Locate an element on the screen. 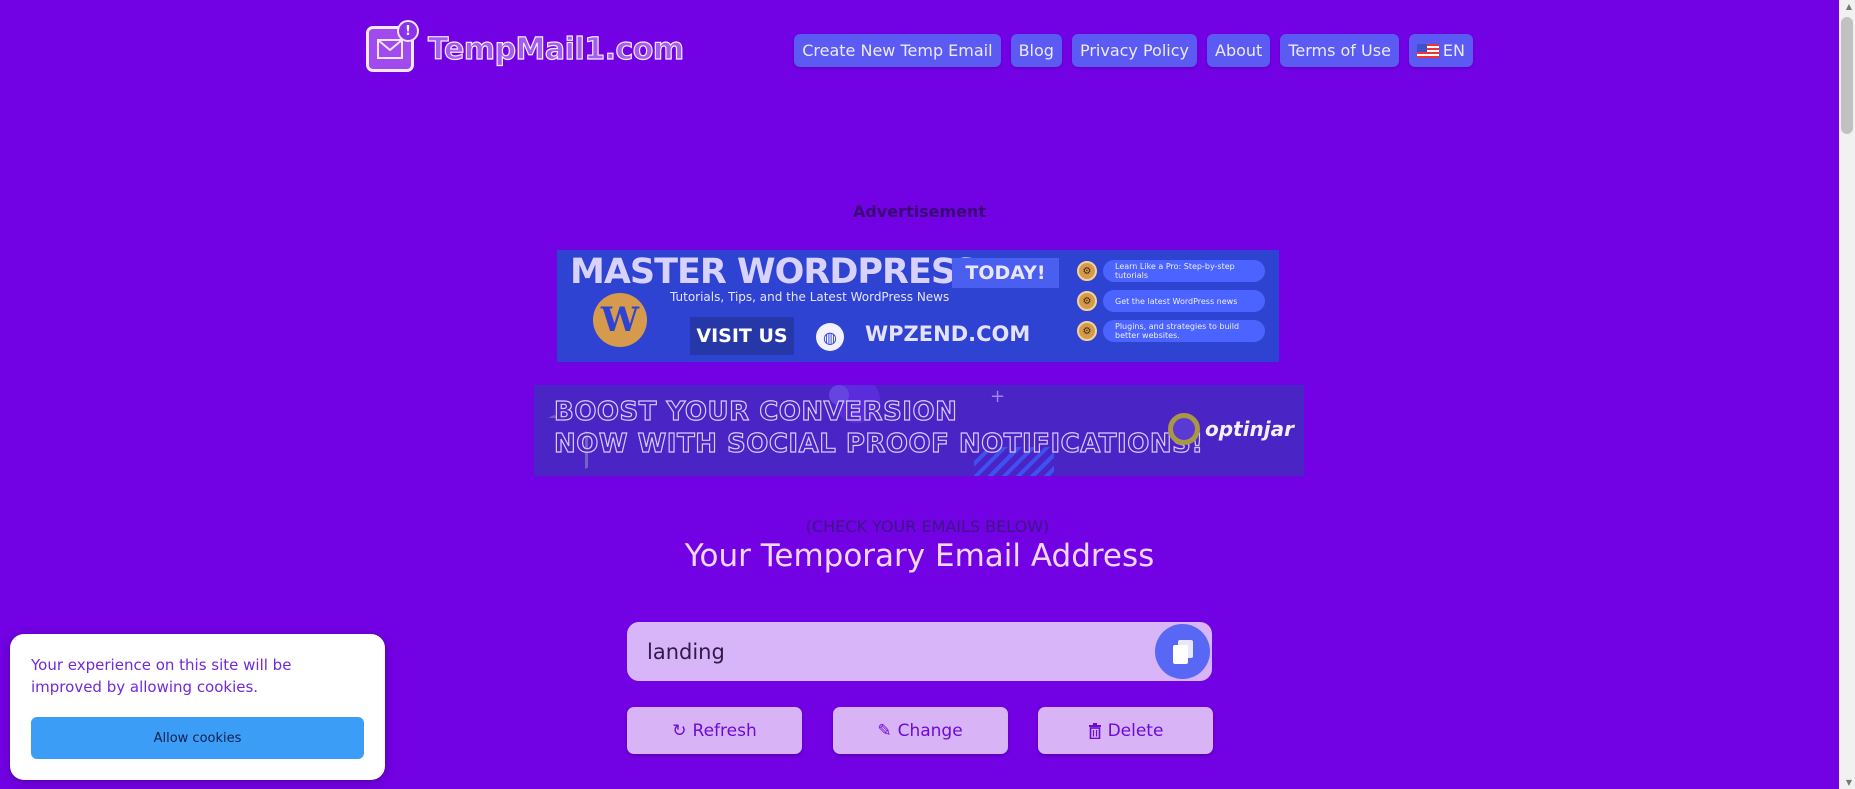 This screenshot has height=789, width=1855. refresh-icon: ↻ is located at coordinates (679, 730).